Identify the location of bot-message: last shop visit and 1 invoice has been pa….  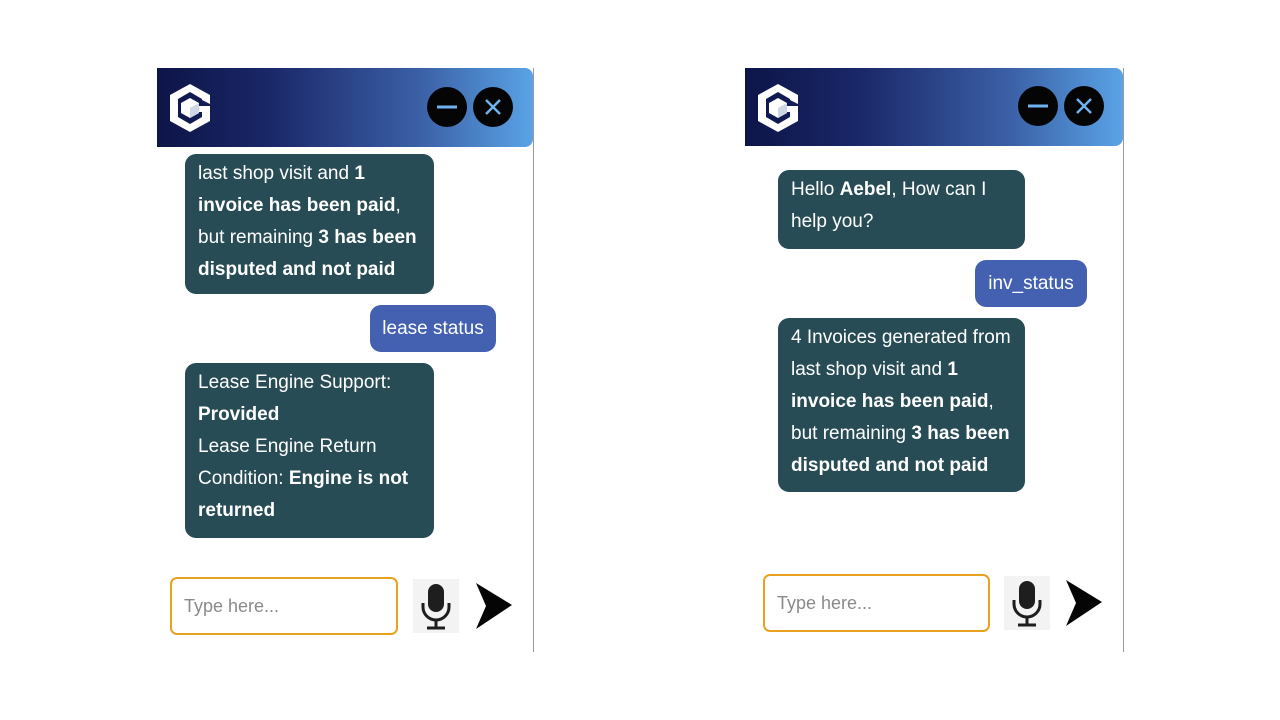
(309, 224).